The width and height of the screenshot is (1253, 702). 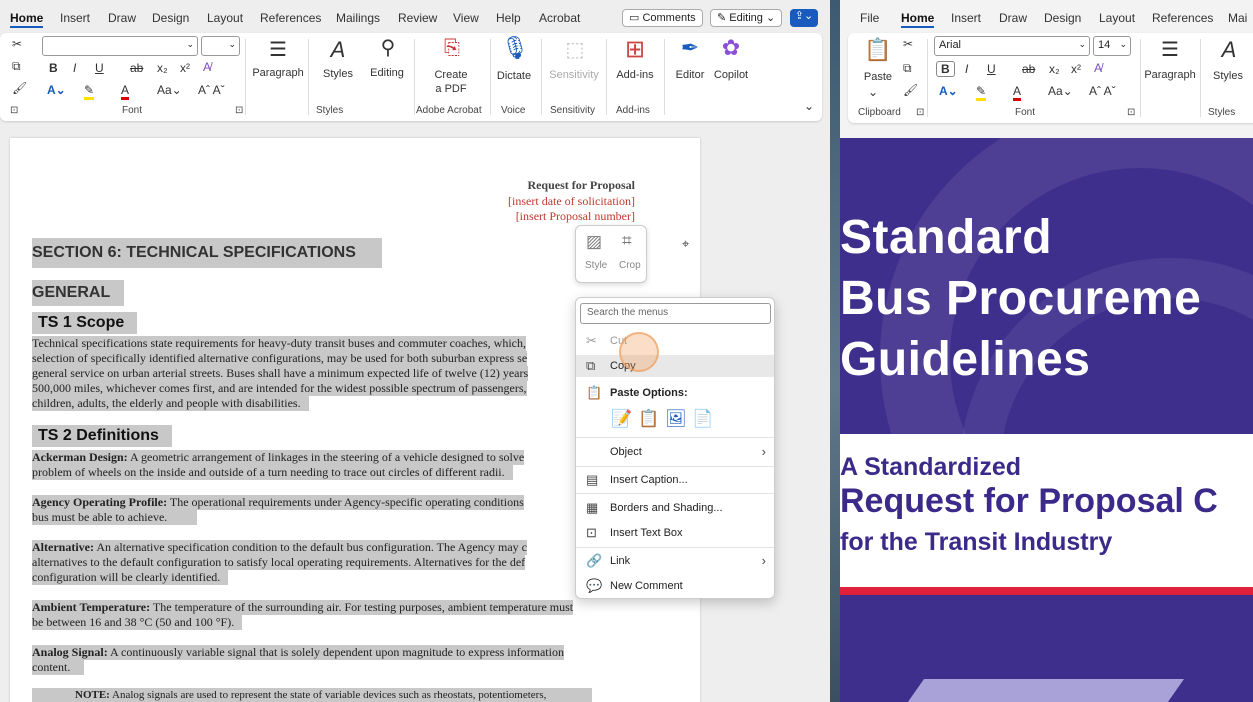 What do you see at coordinates (675, 561) in the screenshot?
I see `menu-item-link: 🔗 Link ›` at bounding box center [675, 561].